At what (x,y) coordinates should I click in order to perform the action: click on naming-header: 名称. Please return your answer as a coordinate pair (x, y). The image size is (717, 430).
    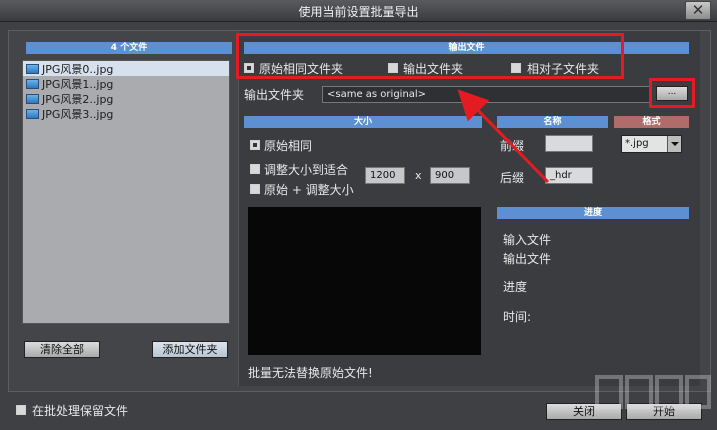
    Looking at the image, I should click on (552, 122).